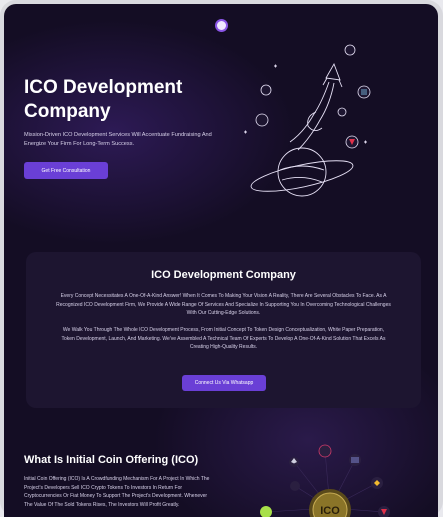 Image resolution: width=443 pixels, height=517 pixels. Describe the element at coordinates (111, 460) in the screenshot. I see `ico-section-title: What Is Initial Coin Offering (ICO)` at that location.